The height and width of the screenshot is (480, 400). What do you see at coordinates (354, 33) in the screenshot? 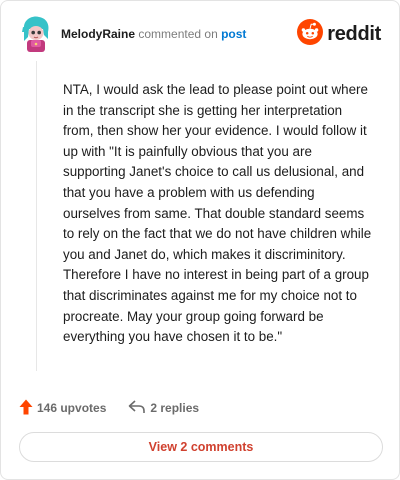
I see `reddit-wordmark: reddit` at bounding box center [354, 33].